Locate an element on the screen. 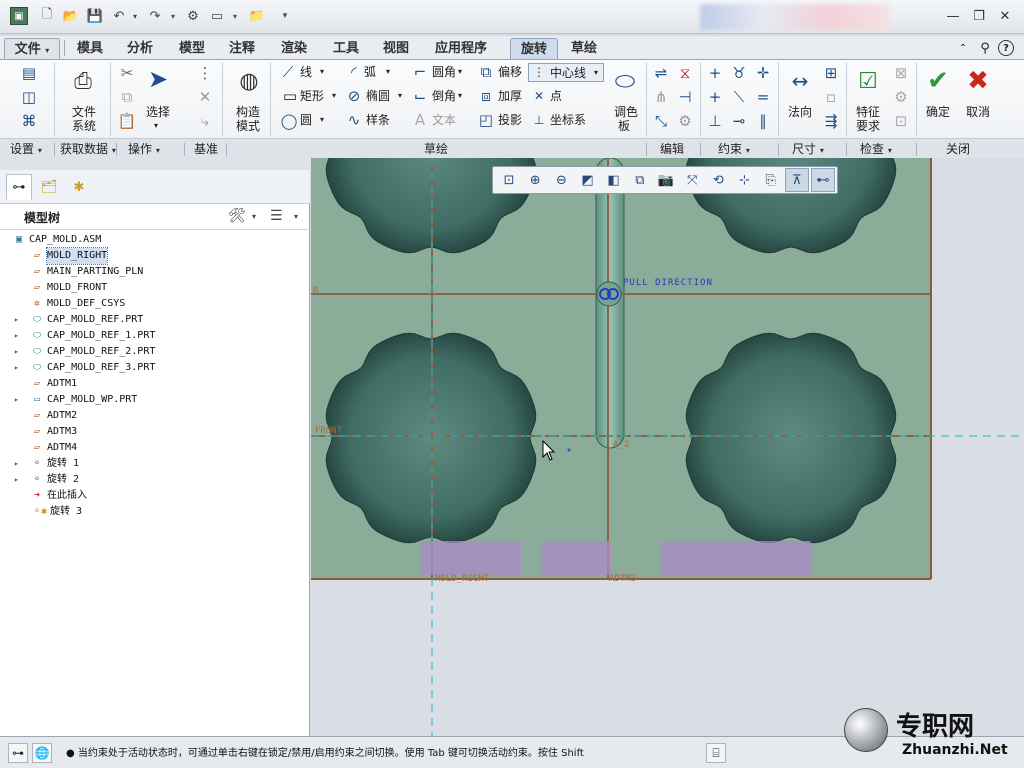 The image size is (1024, 768). tree-item: ✲ MOLD_DEF_CSYS is located at coordinates (154, 304).